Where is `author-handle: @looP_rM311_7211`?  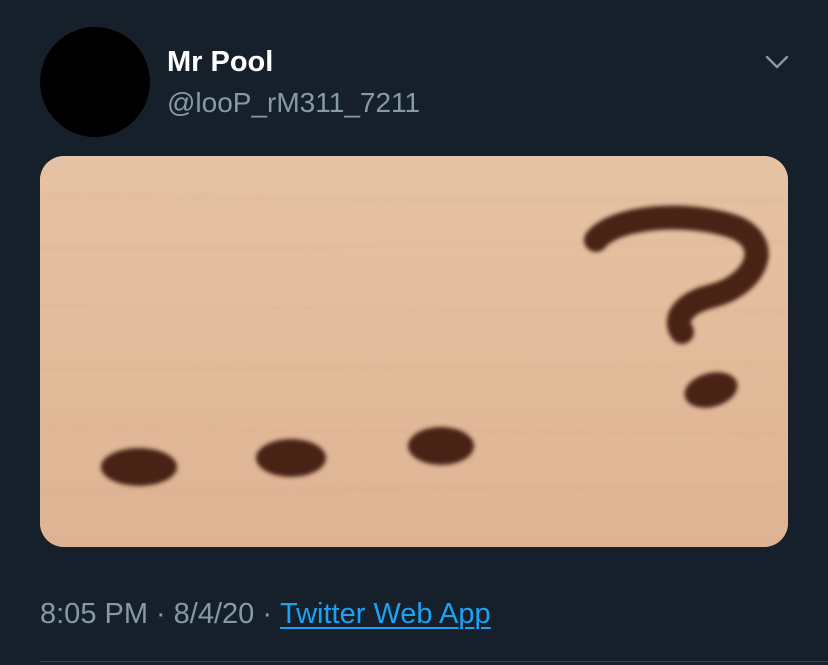
author-handle: @looP_rM311_7211 is located at coordinates (293, 103).